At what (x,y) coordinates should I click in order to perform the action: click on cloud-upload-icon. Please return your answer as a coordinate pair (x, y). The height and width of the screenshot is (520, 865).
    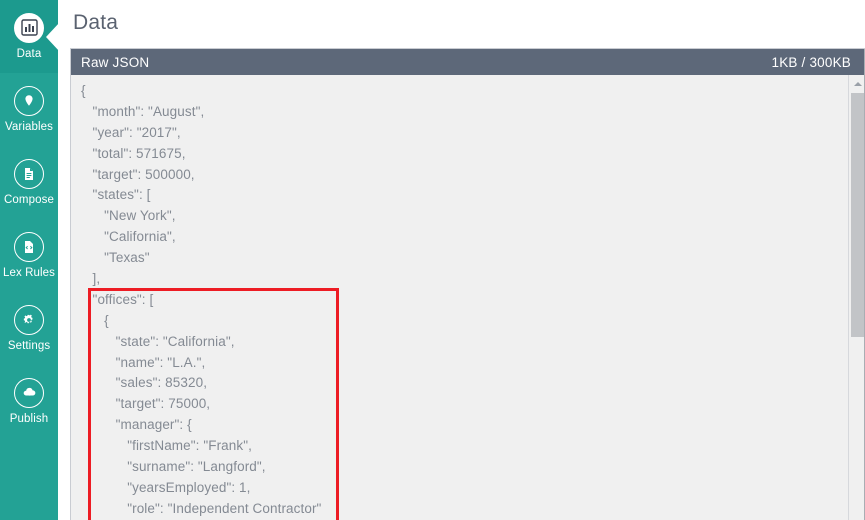
    Looking at the image, I should click on (29, 392).